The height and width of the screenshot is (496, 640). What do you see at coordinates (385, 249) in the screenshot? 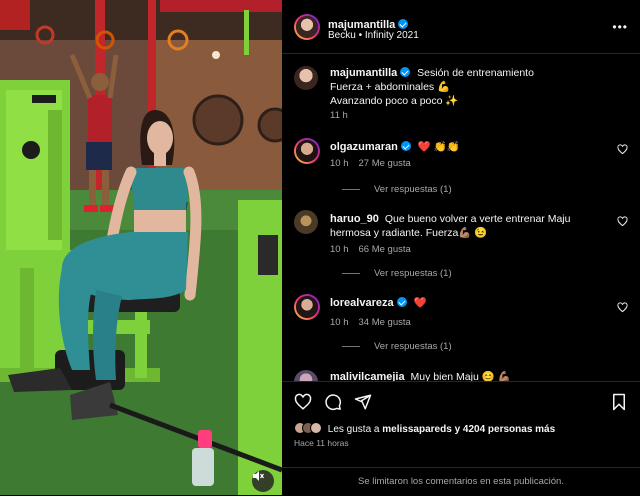
I see `comment-likes: 66 Me gusta` at bounding box center [385, 249].